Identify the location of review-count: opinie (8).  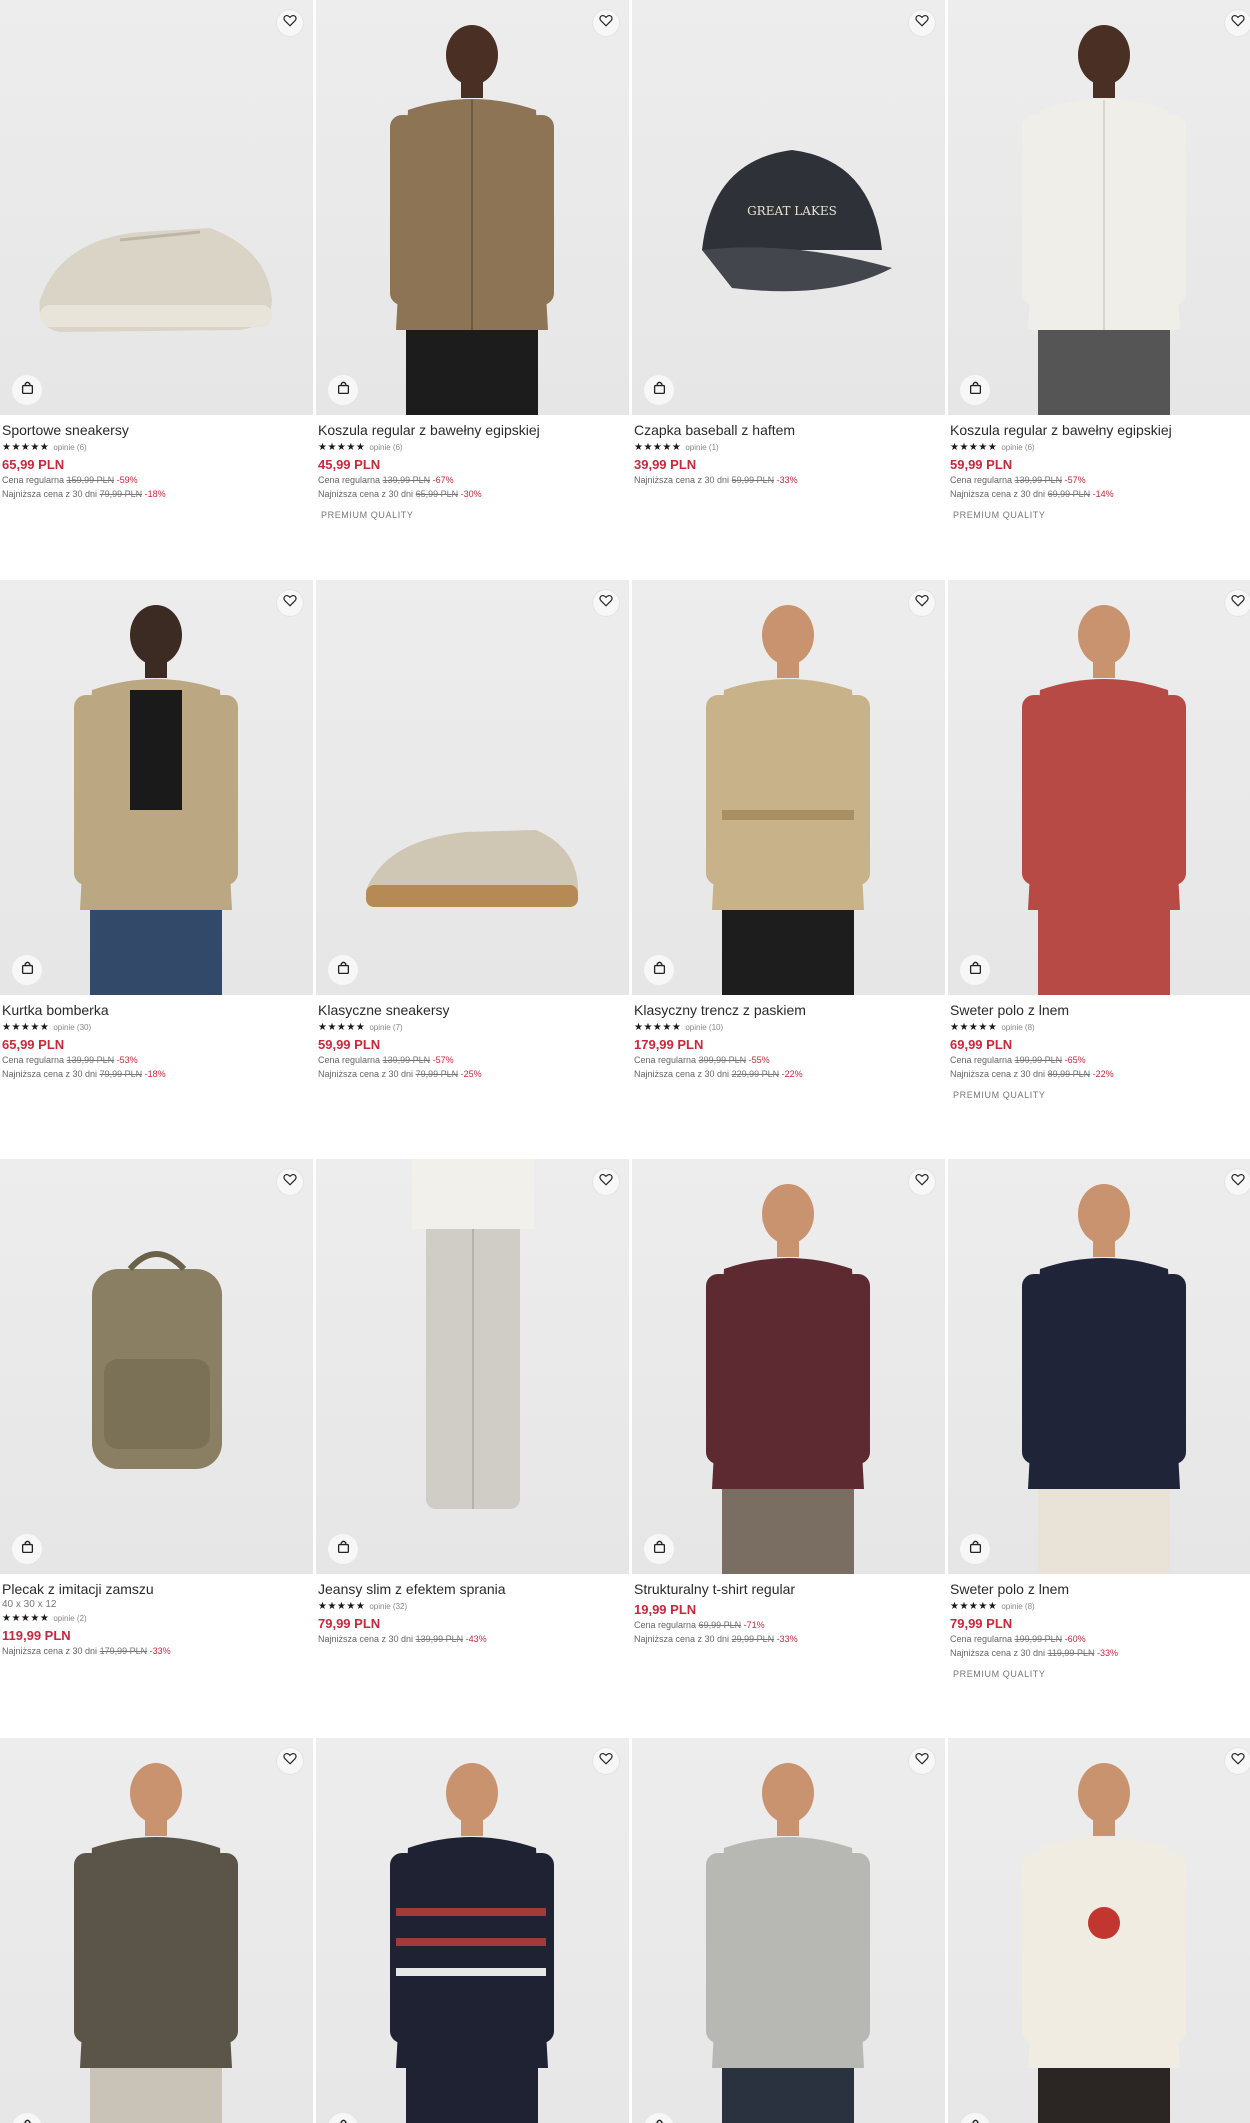
(1018, 1606).